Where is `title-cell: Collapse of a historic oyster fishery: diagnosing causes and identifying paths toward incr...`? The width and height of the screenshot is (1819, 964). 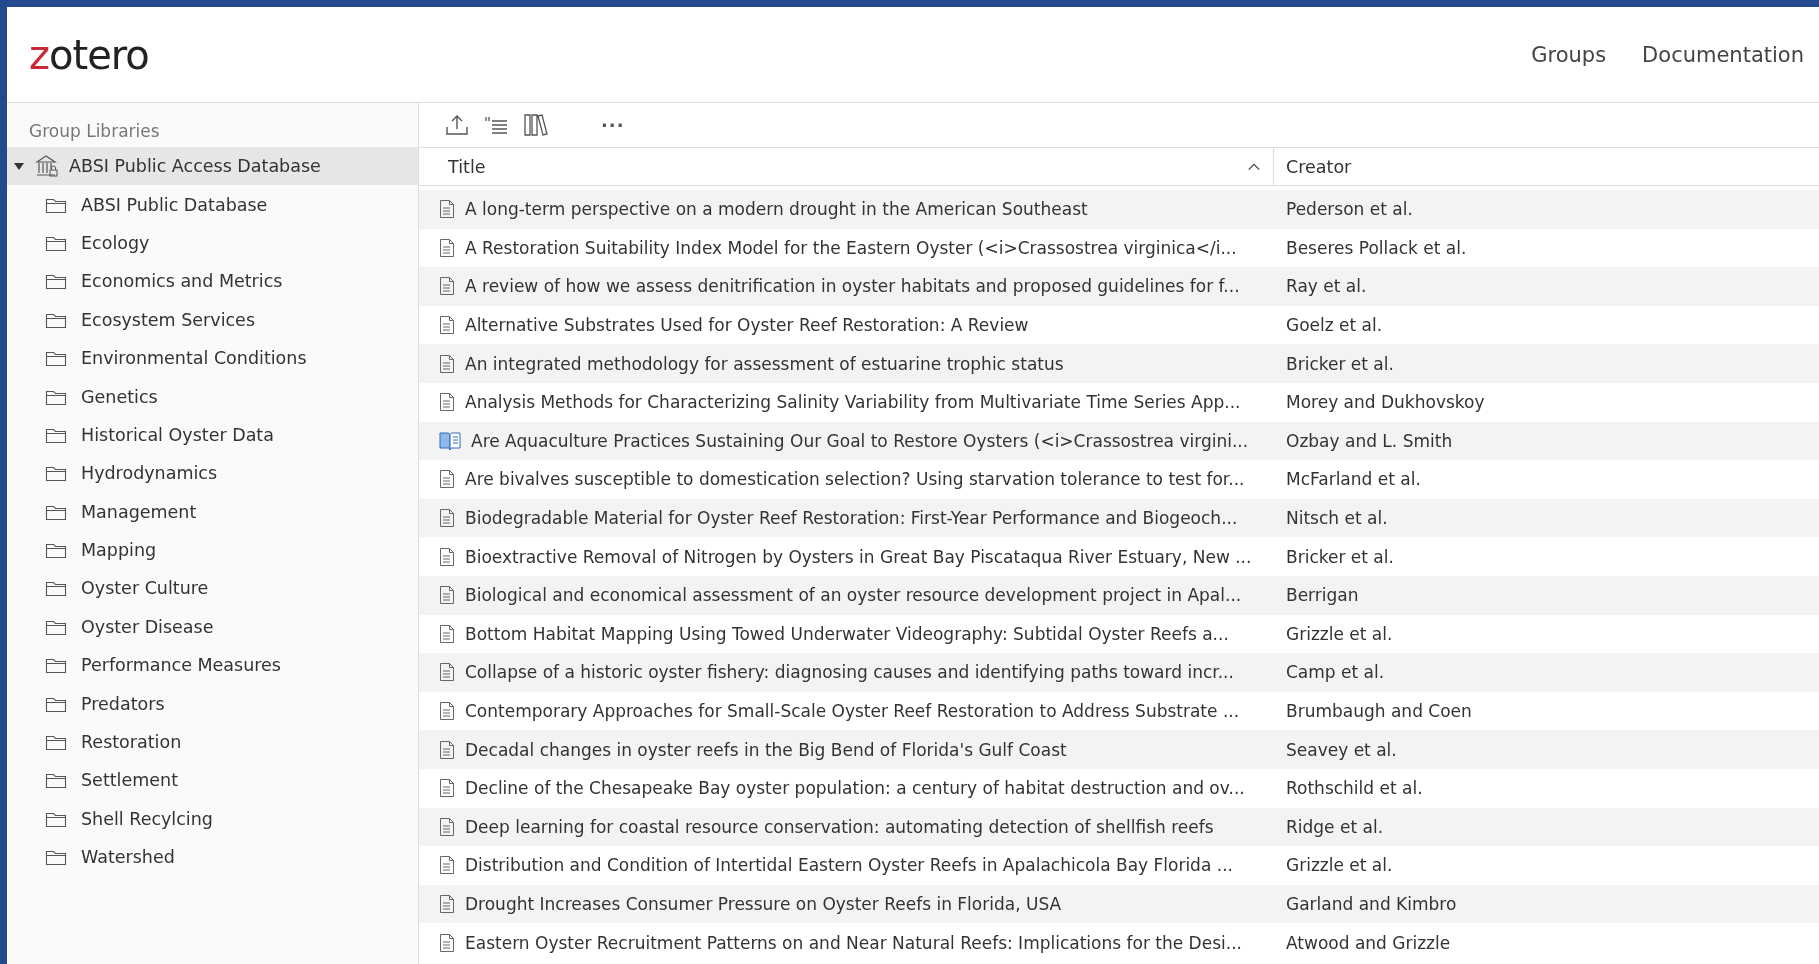
title-cell: Collapse of a historic oyster fishery: diagnosing causes and identifying paths toward incr... is located at coordinates (849, 672).